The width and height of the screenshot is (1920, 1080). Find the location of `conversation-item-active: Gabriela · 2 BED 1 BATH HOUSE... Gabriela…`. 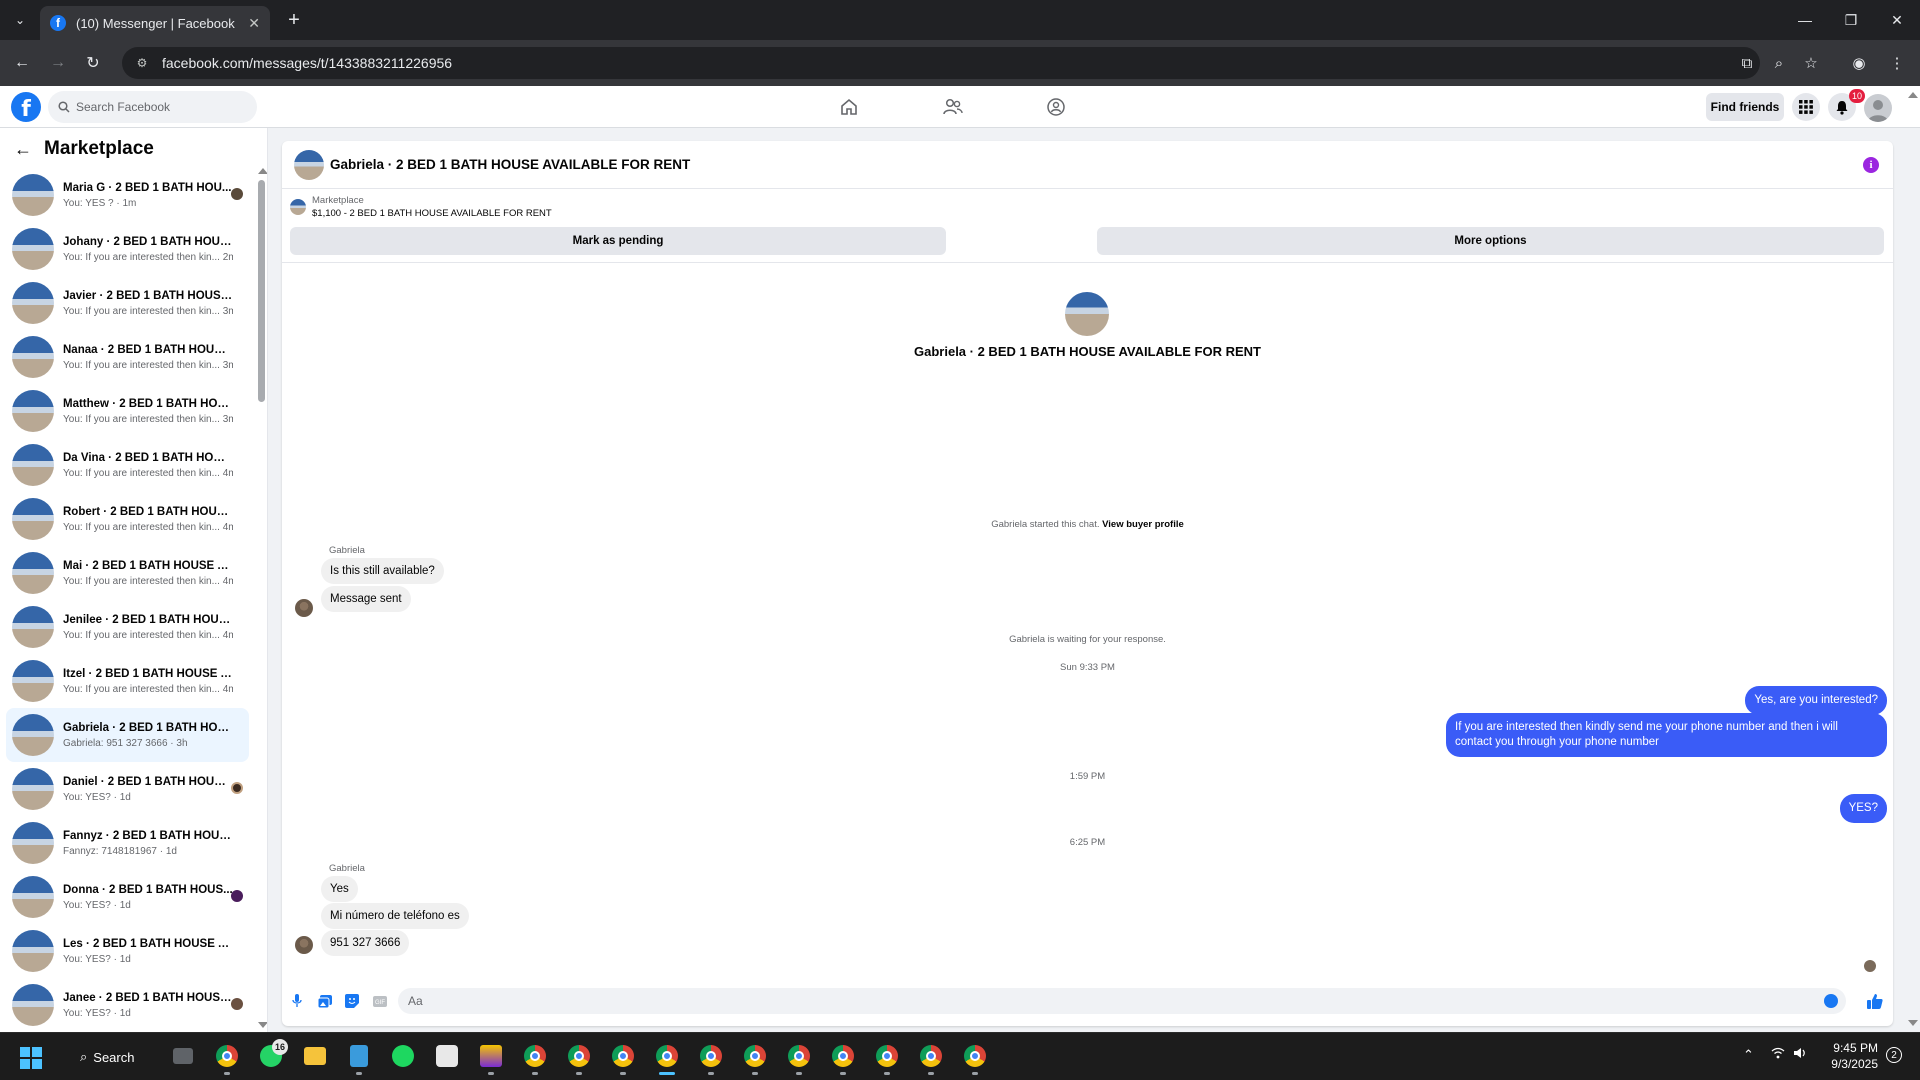

conversation-item-active: Gabriela · 2 BED 1 BATH HOUSE... Gabriela… is located at coordinates (127, 735).